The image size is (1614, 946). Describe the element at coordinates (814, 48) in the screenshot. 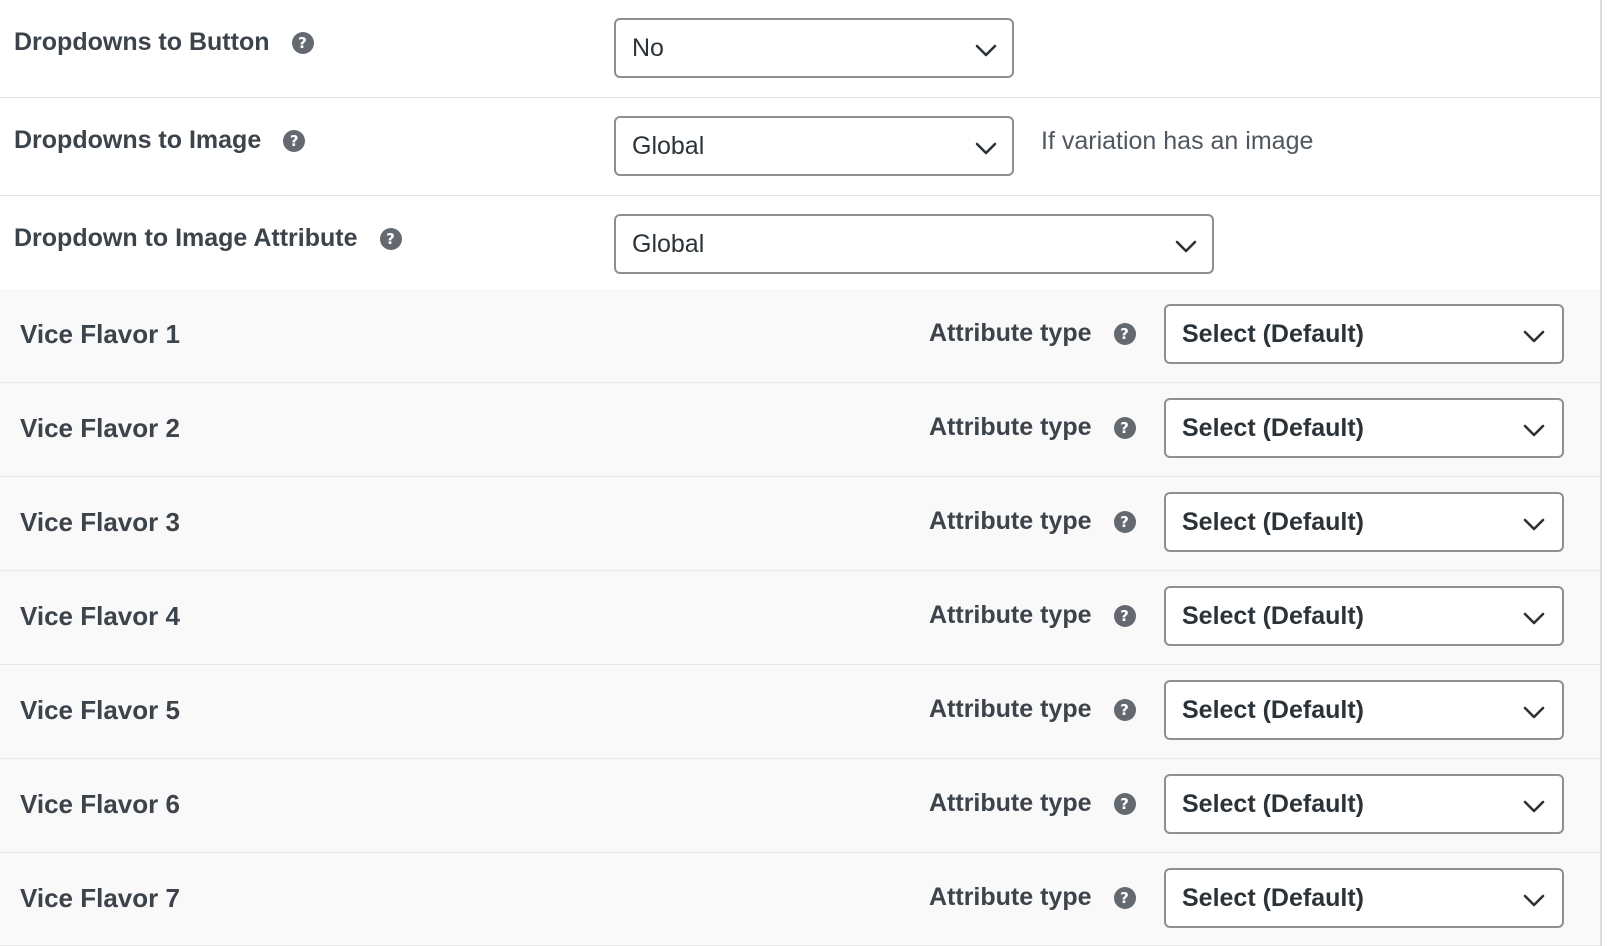

I see `dropdowns-to-button-select: No` at that location.